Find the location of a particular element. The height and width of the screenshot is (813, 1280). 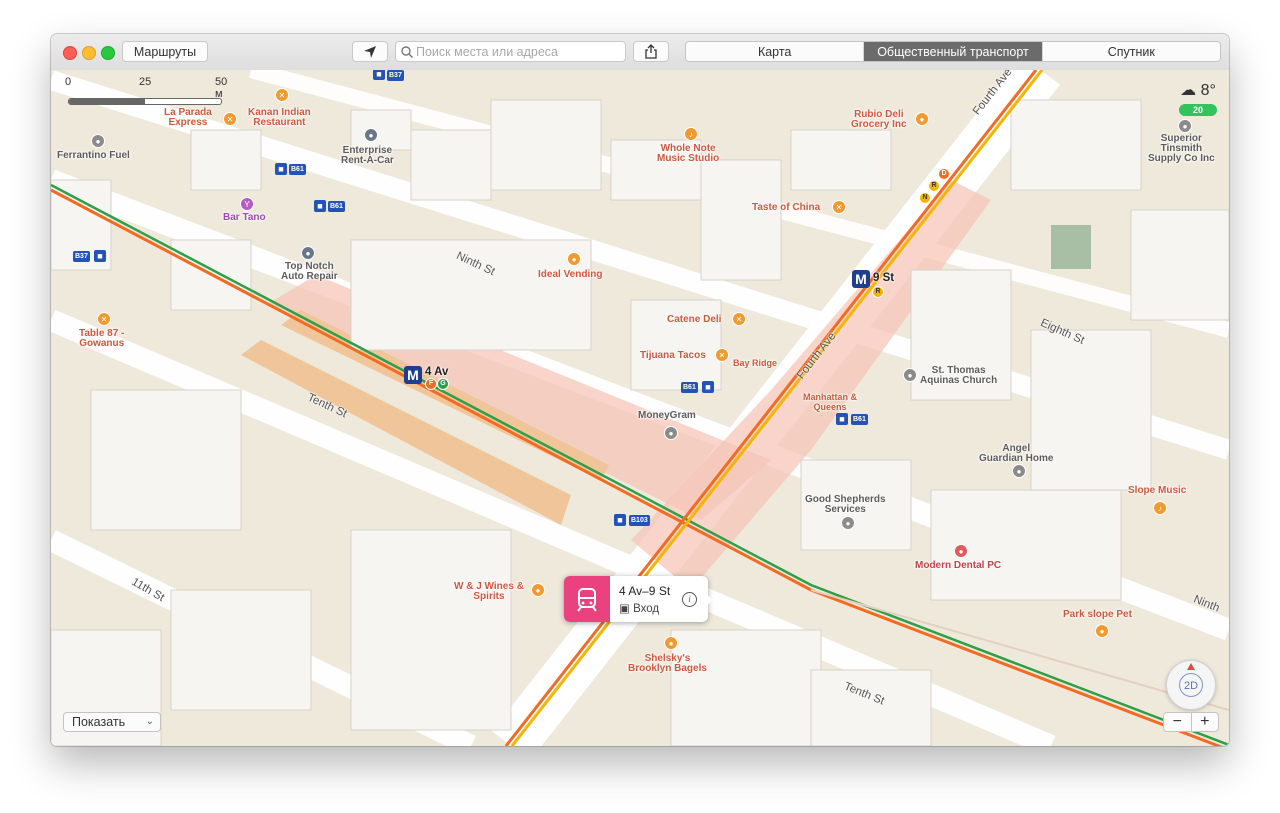

metro-icon-4av: M is located at coordinates (413, 375).